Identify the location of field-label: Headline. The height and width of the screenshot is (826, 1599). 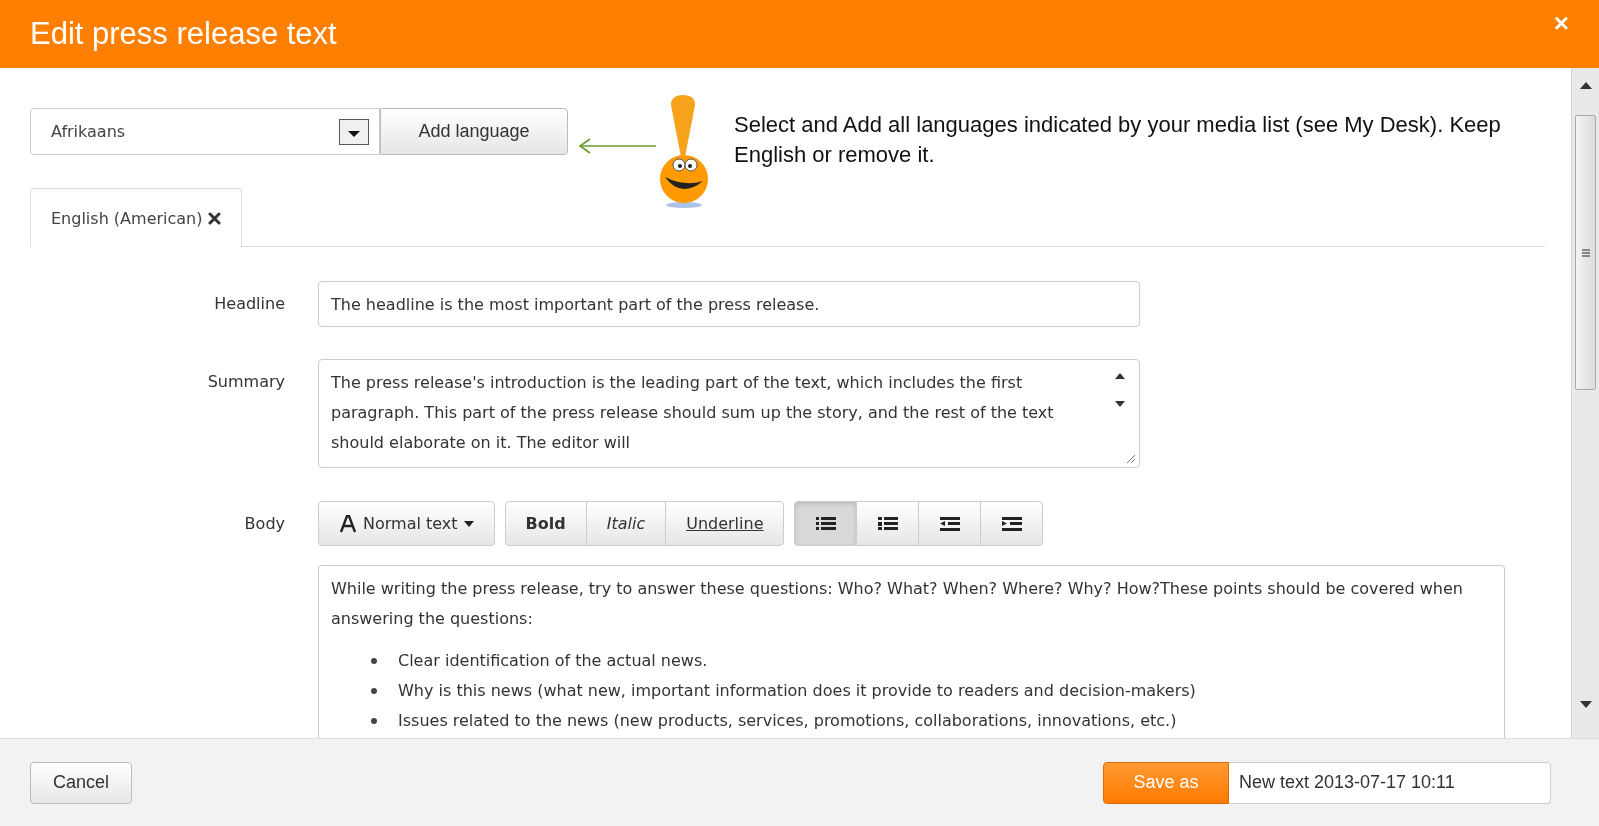
(249, 303).